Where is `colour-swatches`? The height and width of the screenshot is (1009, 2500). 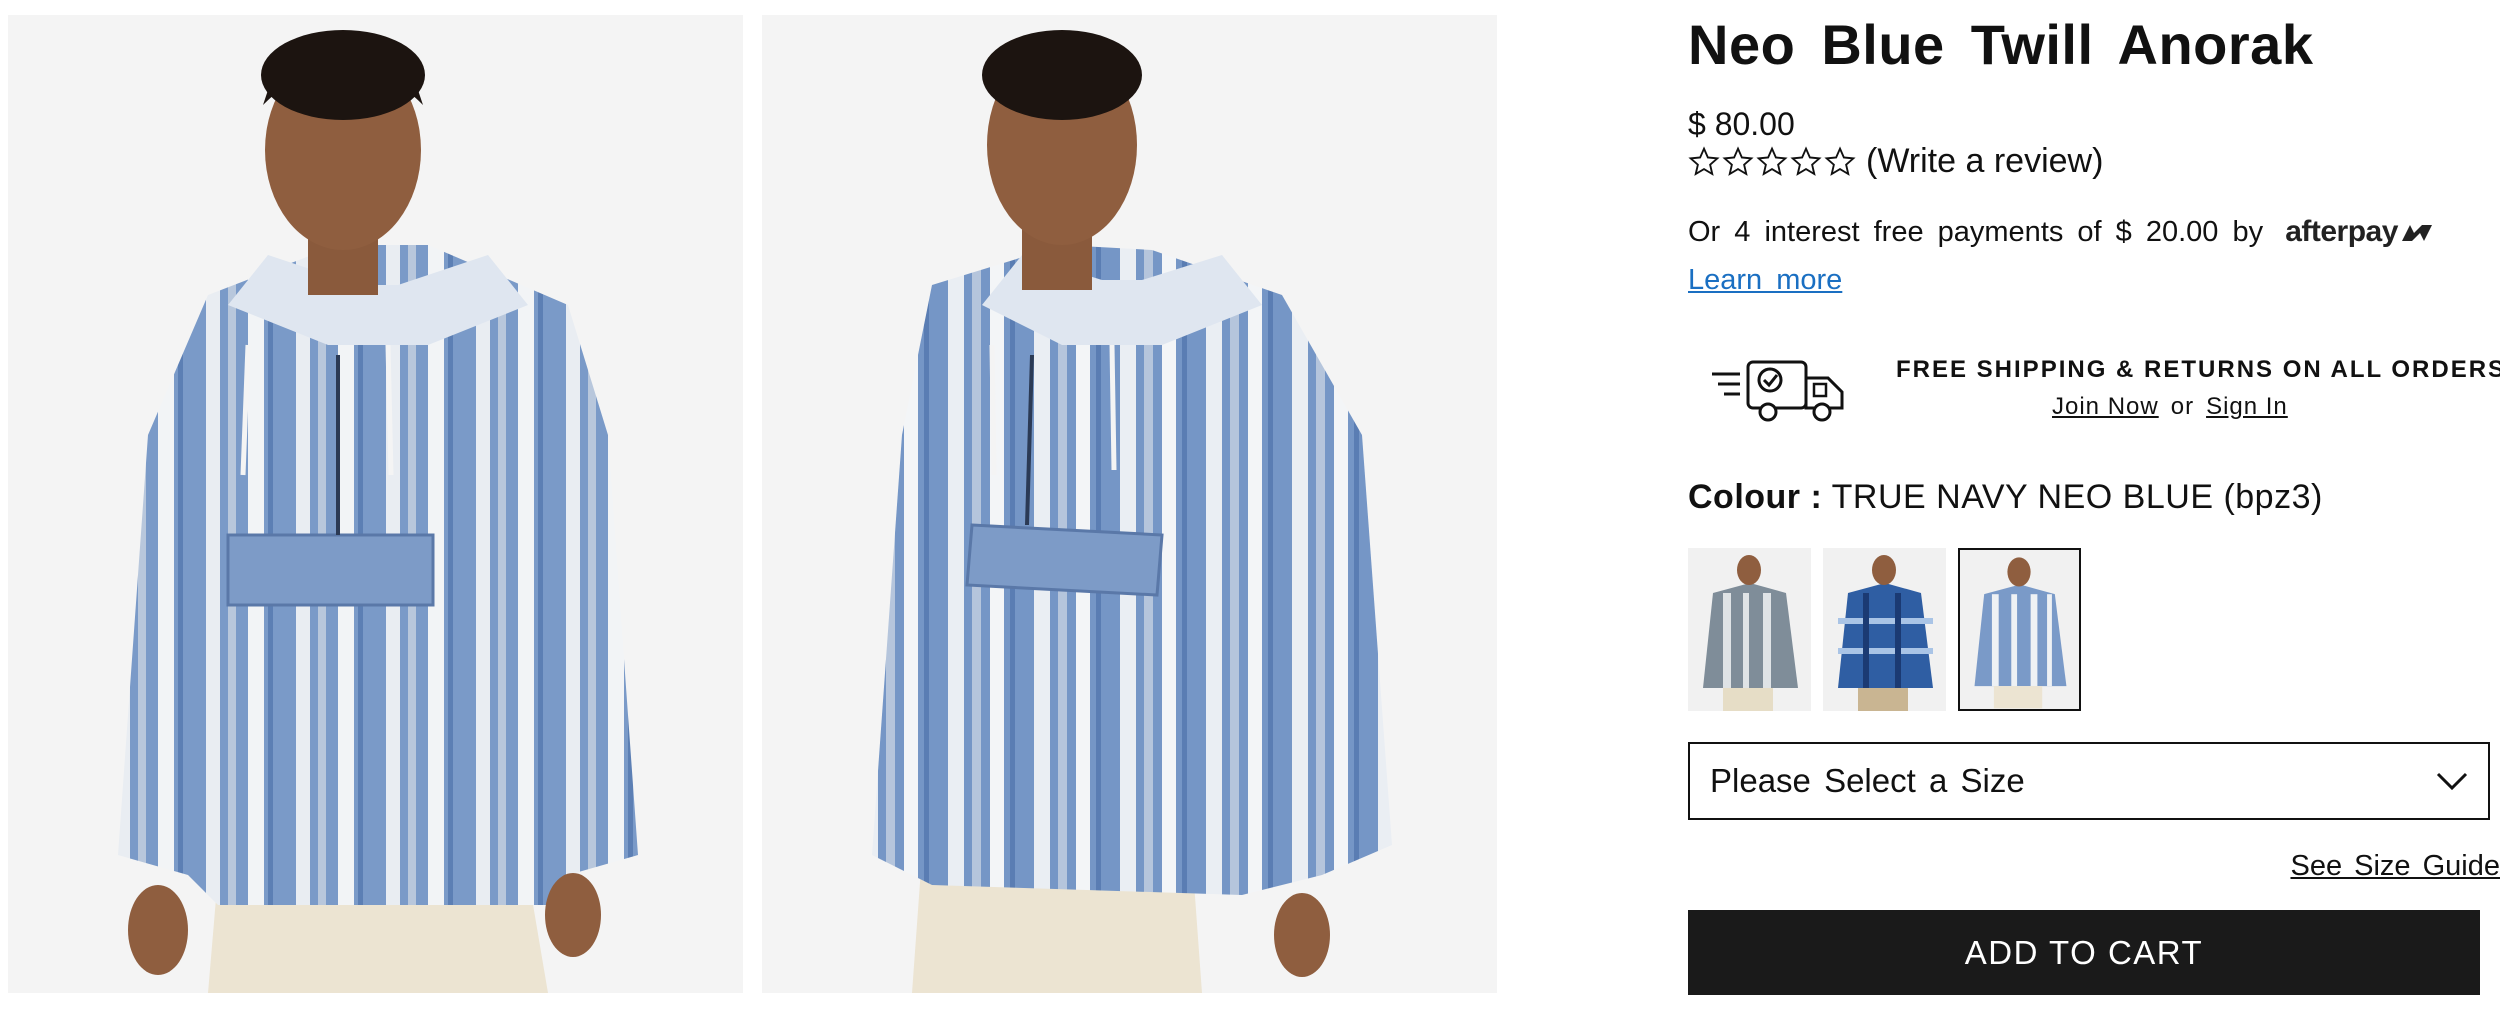 colour-swatches is located at coordinates (1884, 629).